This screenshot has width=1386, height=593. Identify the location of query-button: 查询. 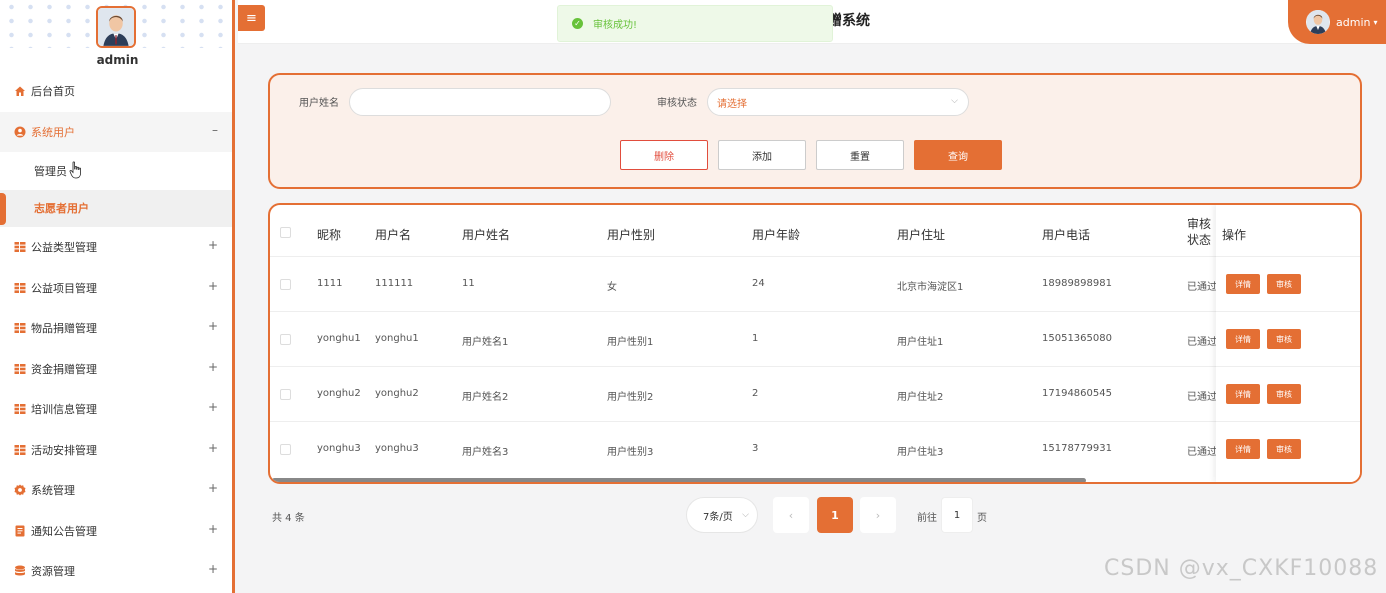
(958, 155).